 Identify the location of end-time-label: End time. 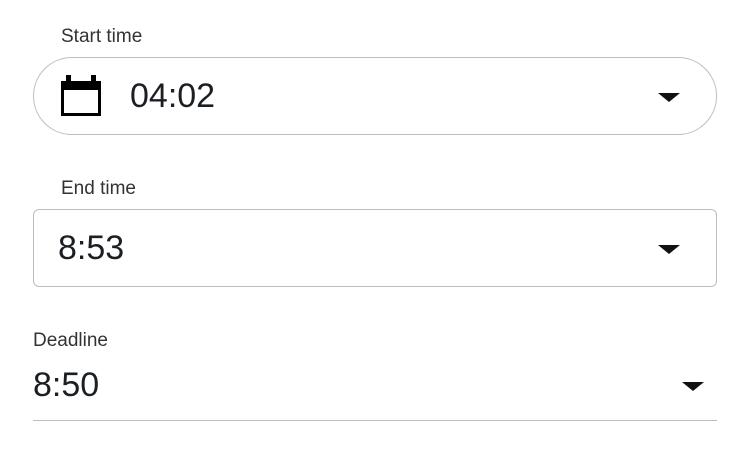
(98, 188).